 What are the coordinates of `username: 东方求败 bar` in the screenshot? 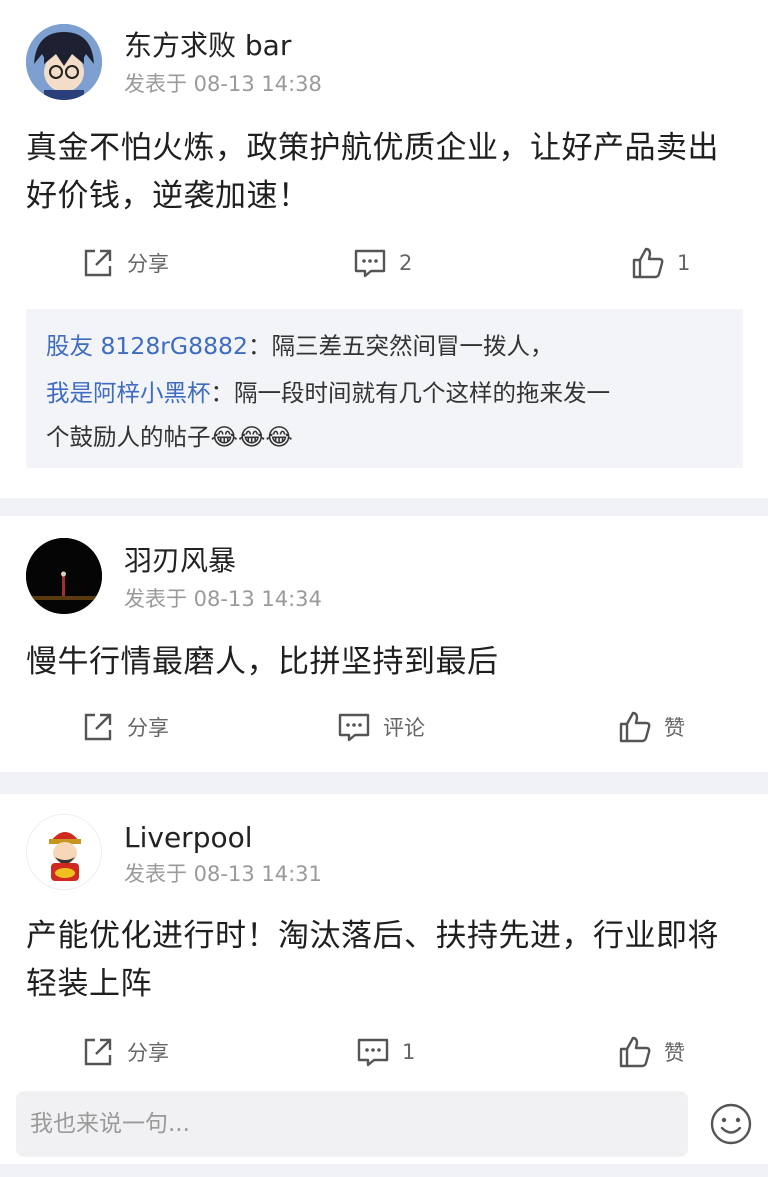 It's located at (207, 46).